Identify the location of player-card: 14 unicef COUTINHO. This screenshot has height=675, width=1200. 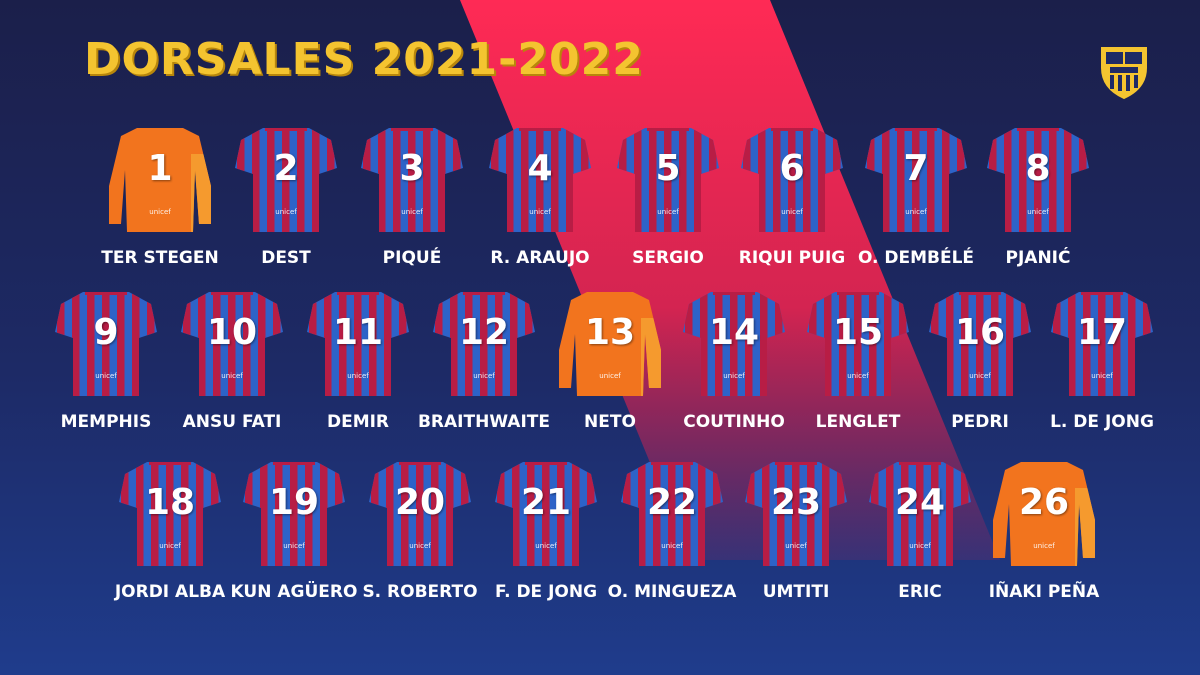
(734, 373).